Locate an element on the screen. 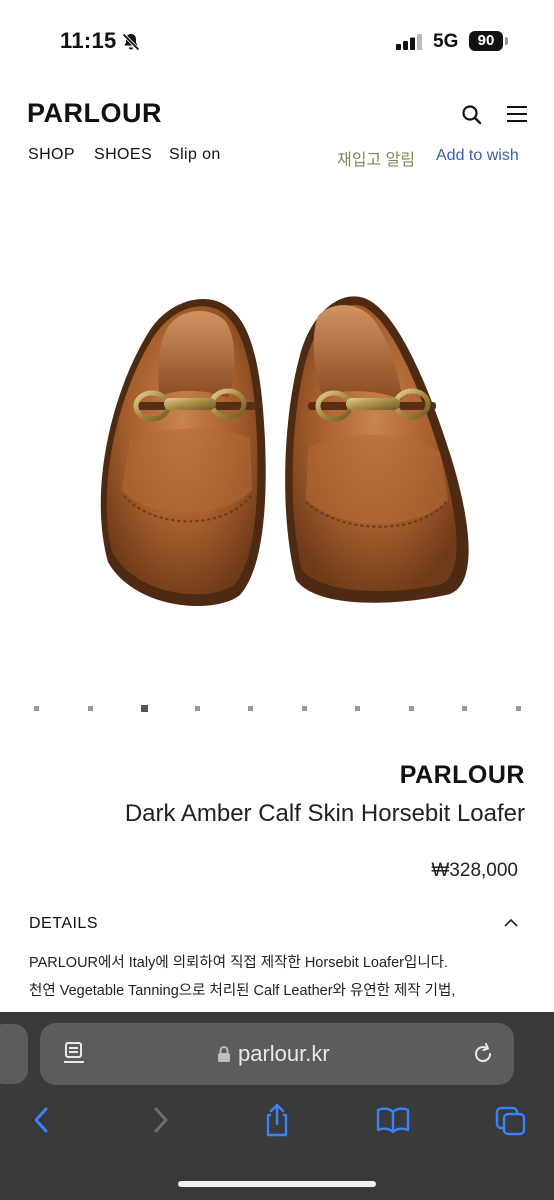 The height and width of the screenshot is (1200, 554). nav-shoes: SHOES is located at coordinates (123, 155).